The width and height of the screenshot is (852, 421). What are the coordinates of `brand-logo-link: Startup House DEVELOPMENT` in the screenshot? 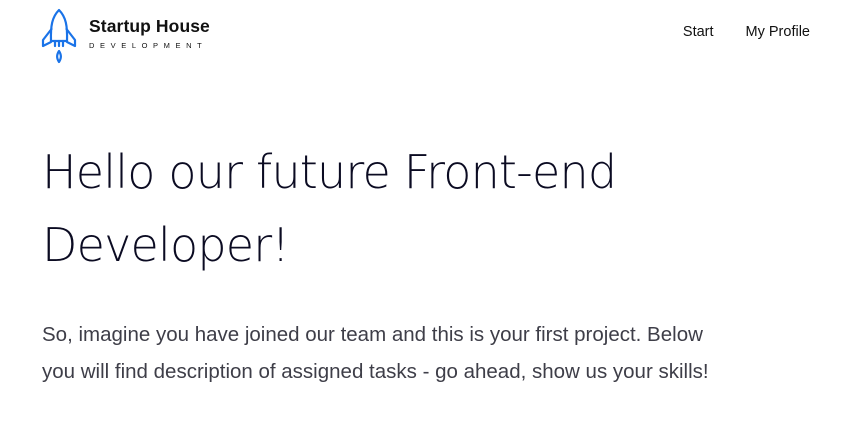 It's located at (125, 36).